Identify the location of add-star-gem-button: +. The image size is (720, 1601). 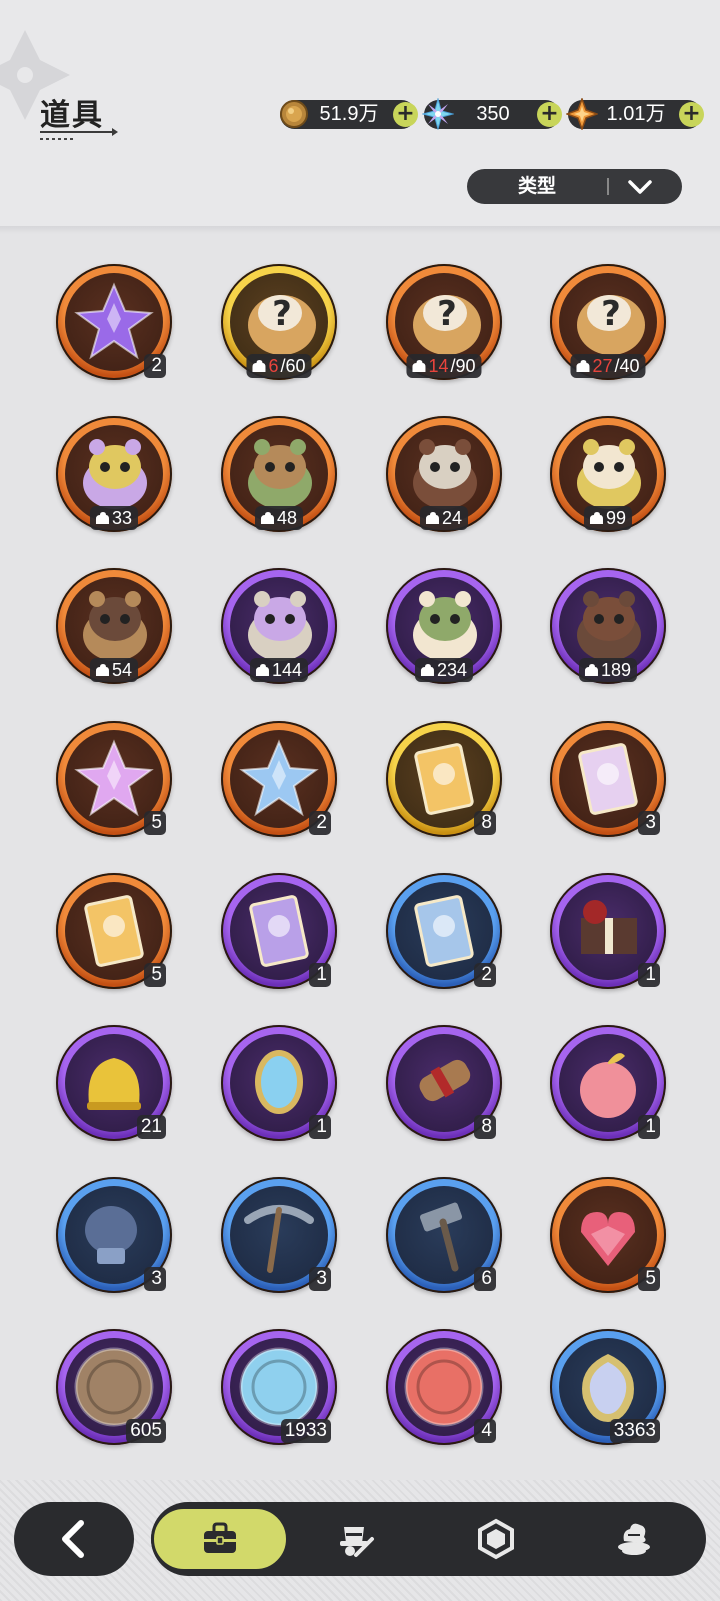
(691, 114).